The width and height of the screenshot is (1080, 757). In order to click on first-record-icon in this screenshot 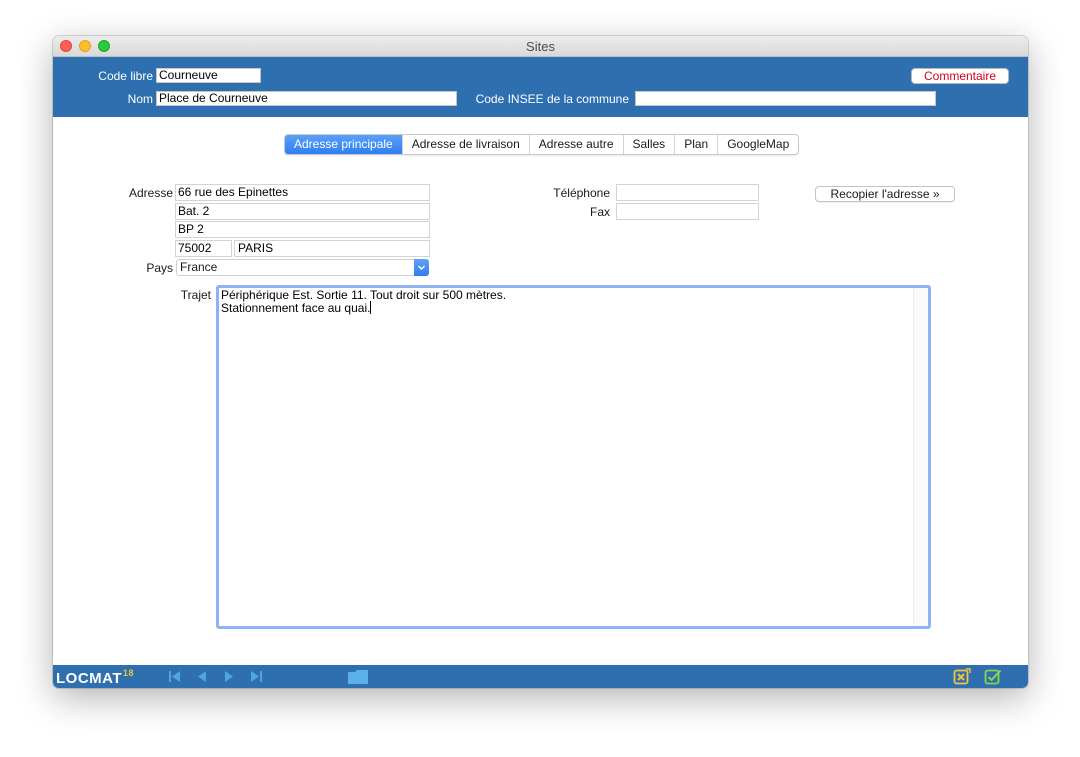, I will do `click(175, 678)`.